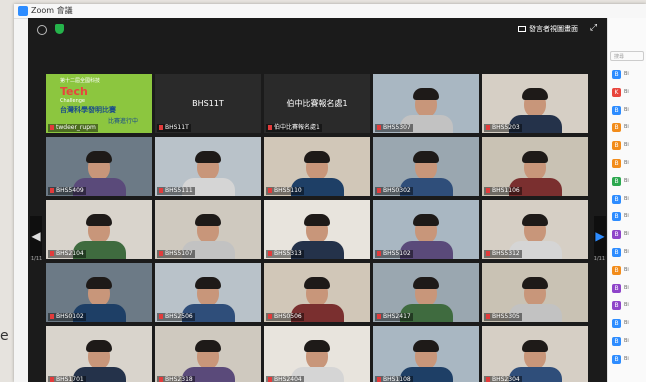 The image size is (646, 382). Describe the element at coordinates (176, 379) in the screenshot. I see `participant-name-label: BHS2318` at that location.